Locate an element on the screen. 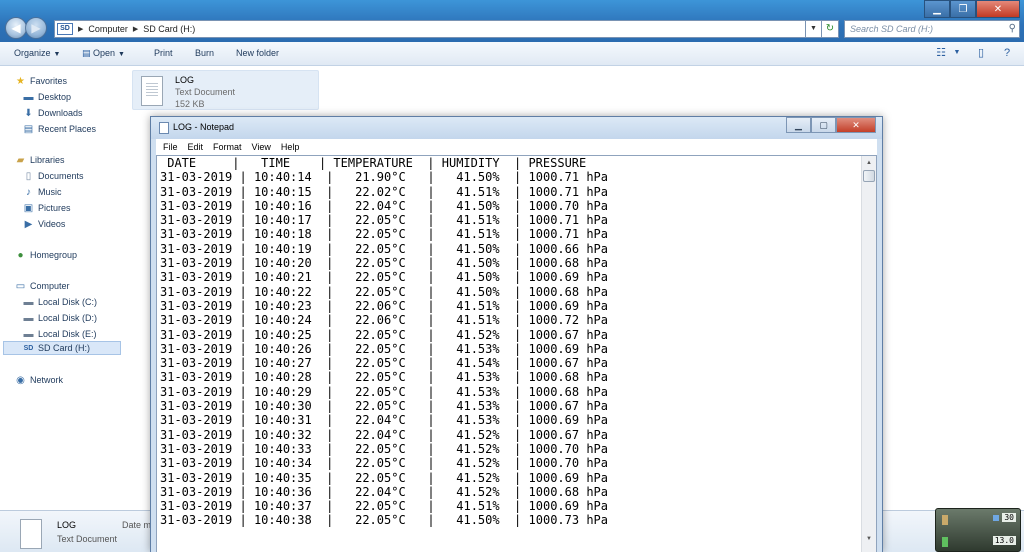 The height and width of the screenshot is (552, 1024). nav-pictures: ▣ Pictures is located at coordinates (46, 208).